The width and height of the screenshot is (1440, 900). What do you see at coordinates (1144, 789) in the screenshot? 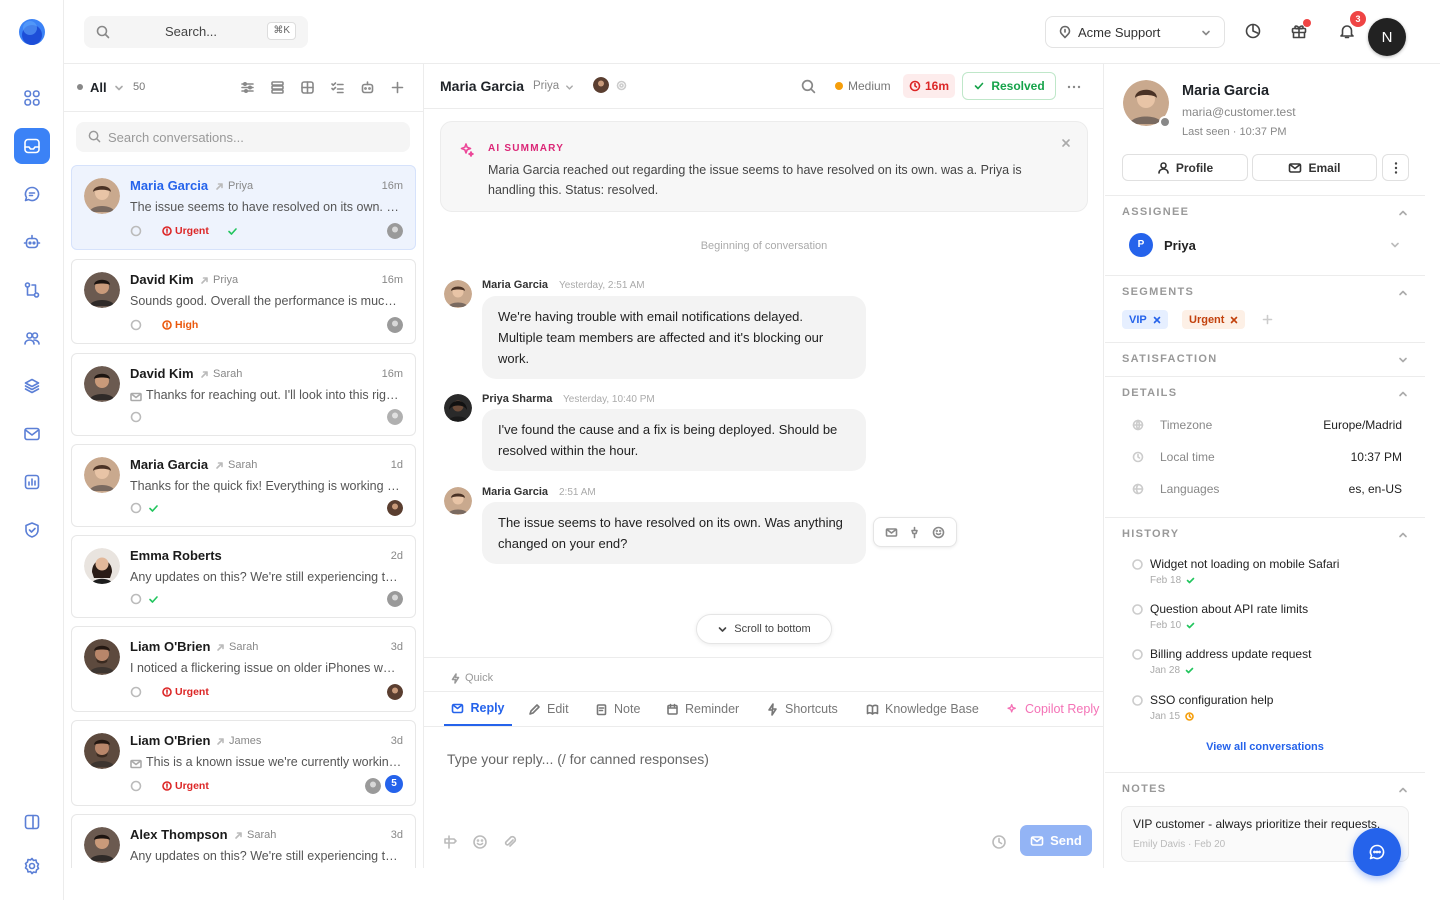
I see `section-notes: NOTES` at bounding box center [1144, 789].